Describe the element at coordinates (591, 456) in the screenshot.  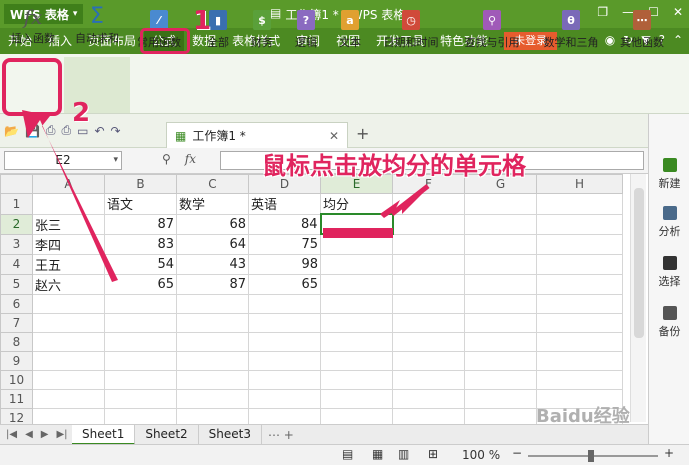
I see `zoom-slider-thumb` at that location.